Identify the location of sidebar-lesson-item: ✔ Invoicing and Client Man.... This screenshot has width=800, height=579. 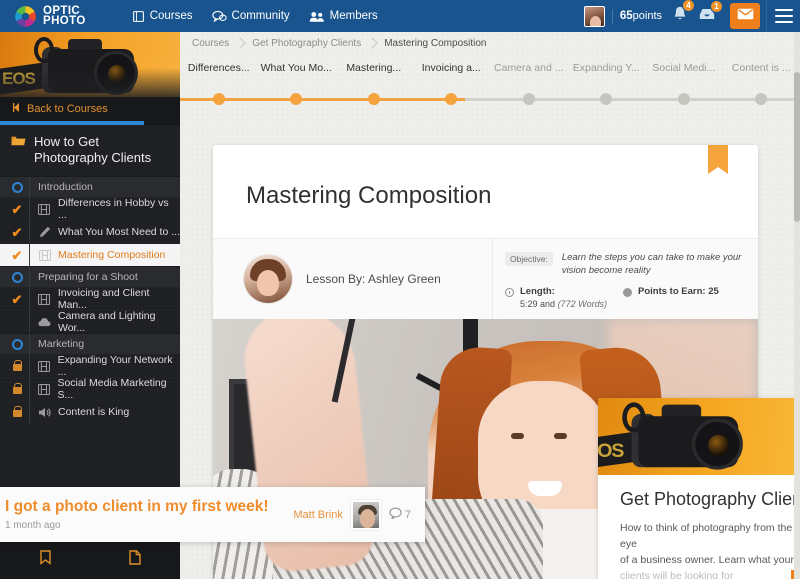
(90, 299).